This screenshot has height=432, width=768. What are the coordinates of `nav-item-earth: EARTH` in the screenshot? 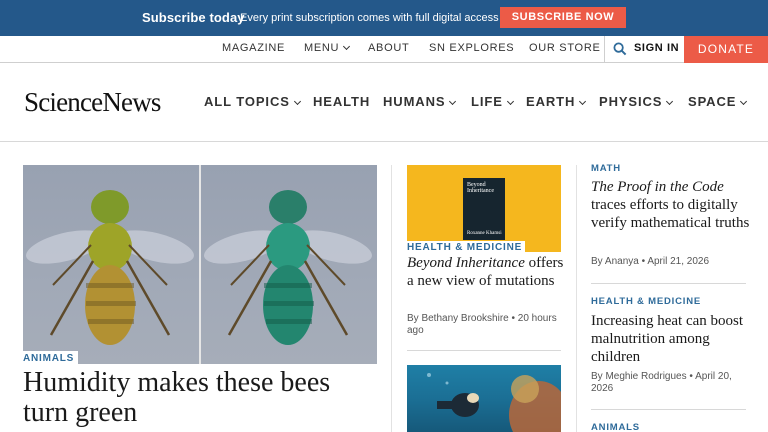 It's located at (556, 101).